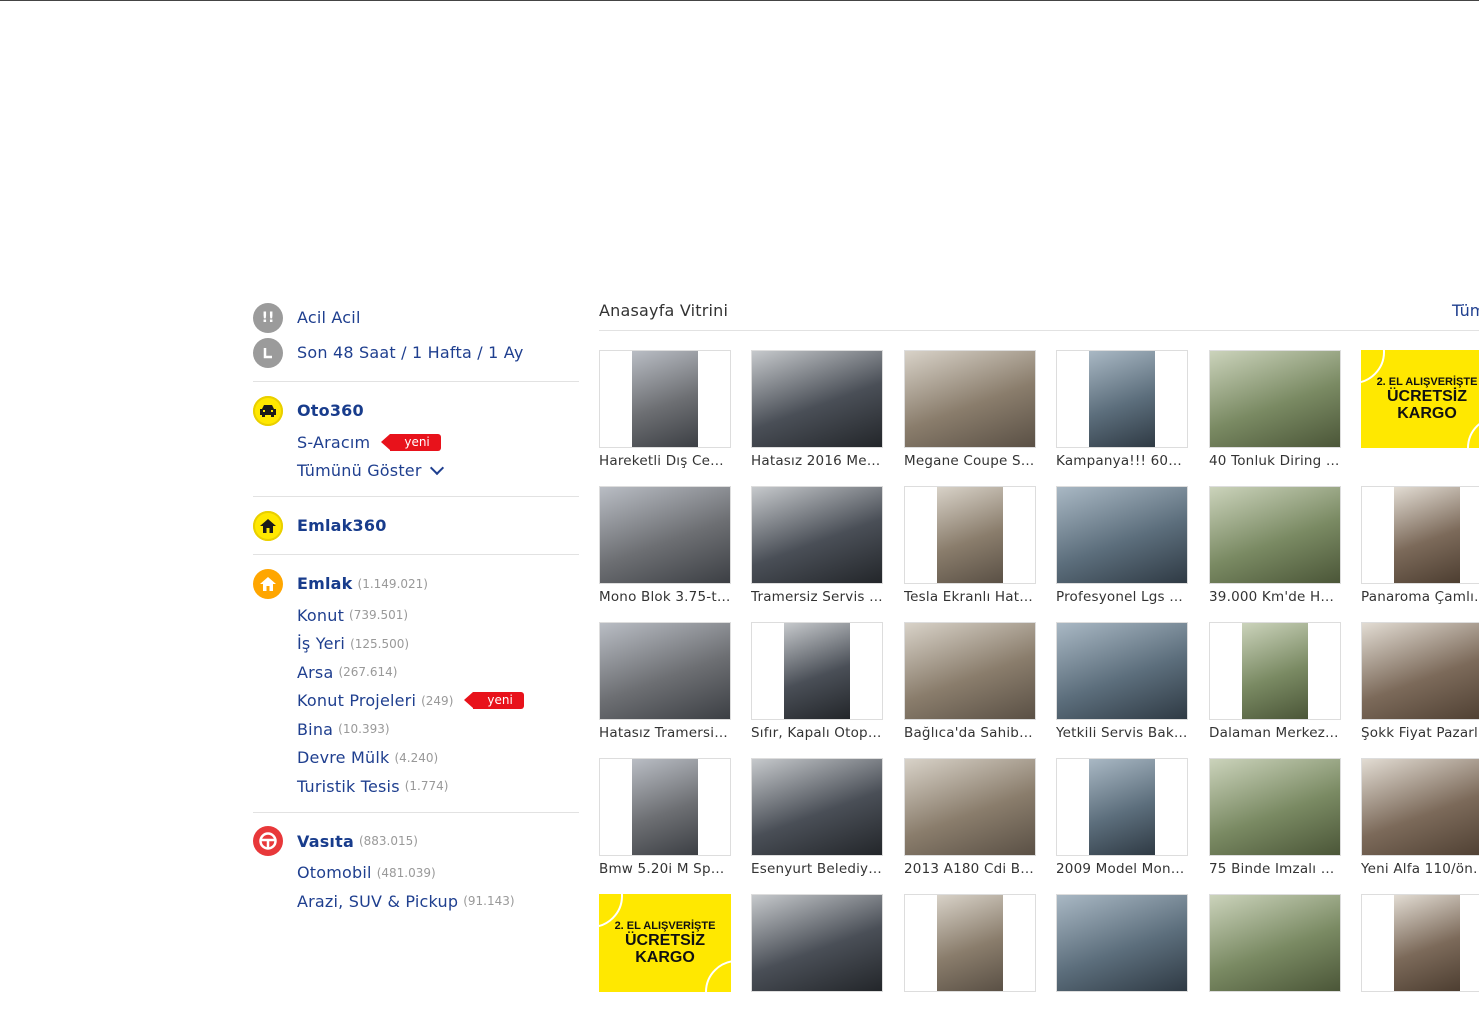 The height and width of the screenshot is (1024, 1479). What do you see at coordinates (1122, 869) in the screenshot?
I see `listing-title: 2009 Model Mondeo Dizel` at bounding box center [1122, 869].